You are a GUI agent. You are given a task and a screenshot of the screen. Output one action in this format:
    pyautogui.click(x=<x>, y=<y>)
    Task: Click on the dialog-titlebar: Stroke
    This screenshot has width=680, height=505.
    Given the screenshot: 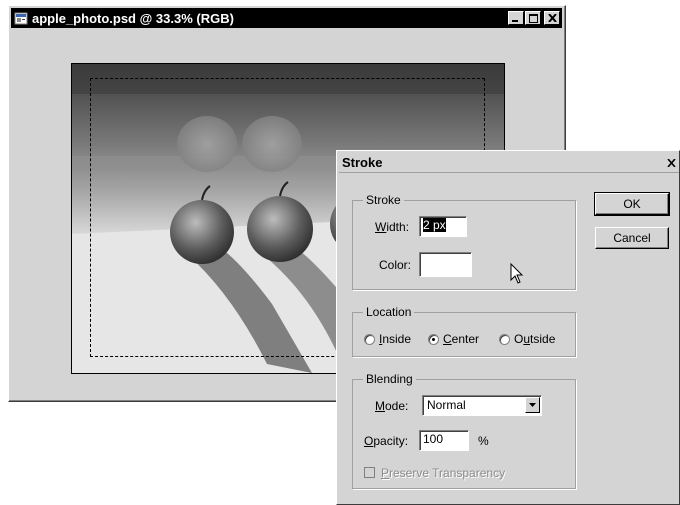 What is the action you would take?
    pyautogui.click(x=509, y=163)
    